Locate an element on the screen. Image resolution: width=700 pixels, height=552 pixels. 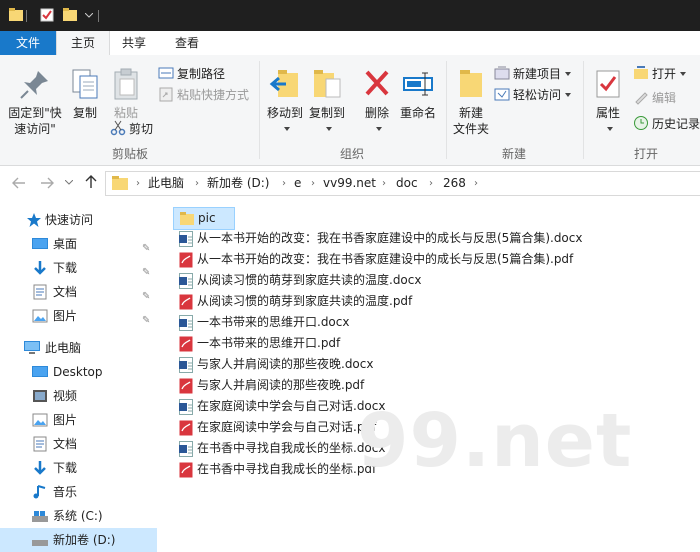
easy-access-label: 轻松访问 is located at coordinates (537, 95).